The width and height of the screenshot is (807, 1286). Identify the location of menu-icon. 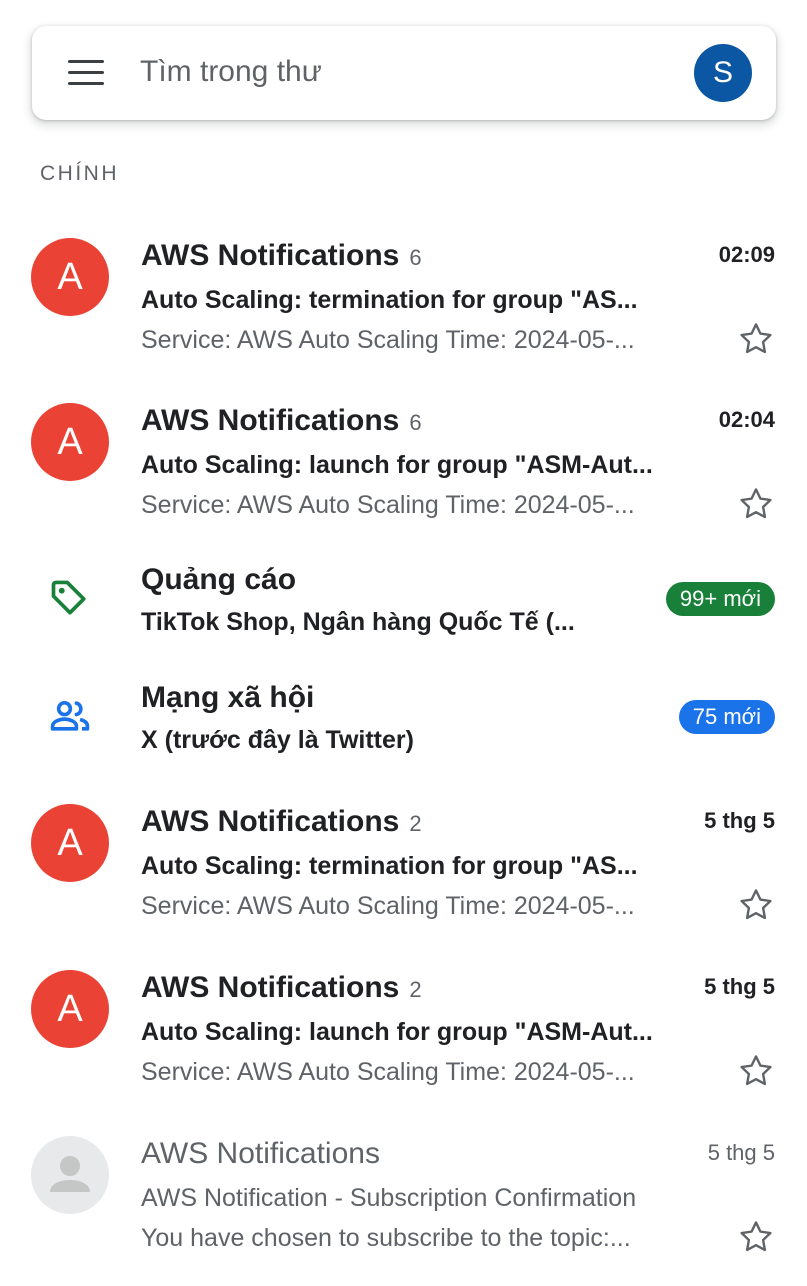
(86, 73).